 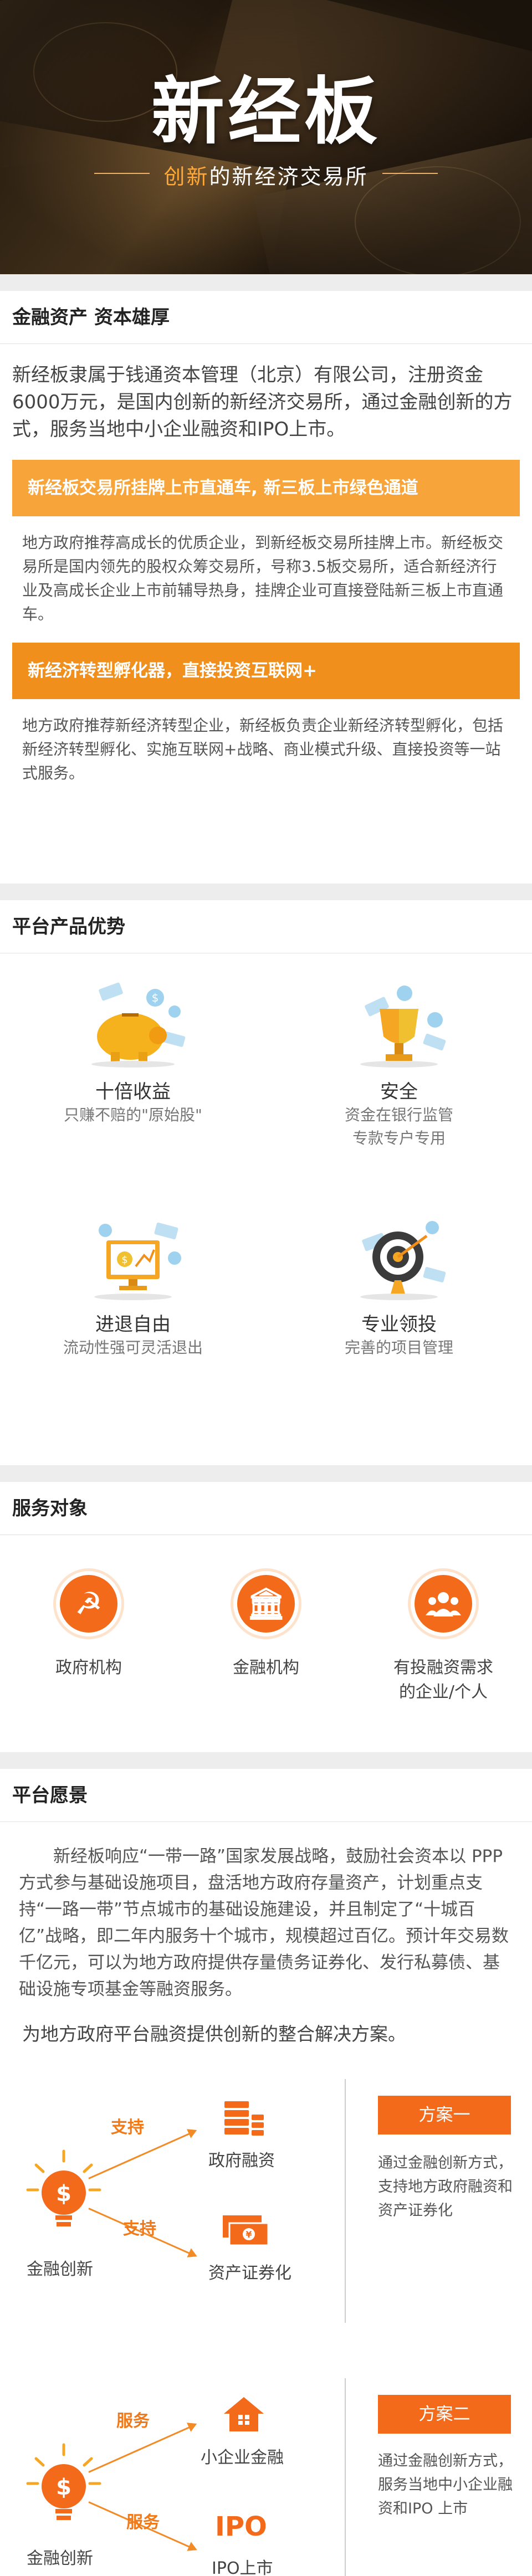 What do you see at coordinates (443, 1680) in the screenshot?
I see `target-label: 有投融资需求 的企业/个人` at bounding box center [443, 1680].